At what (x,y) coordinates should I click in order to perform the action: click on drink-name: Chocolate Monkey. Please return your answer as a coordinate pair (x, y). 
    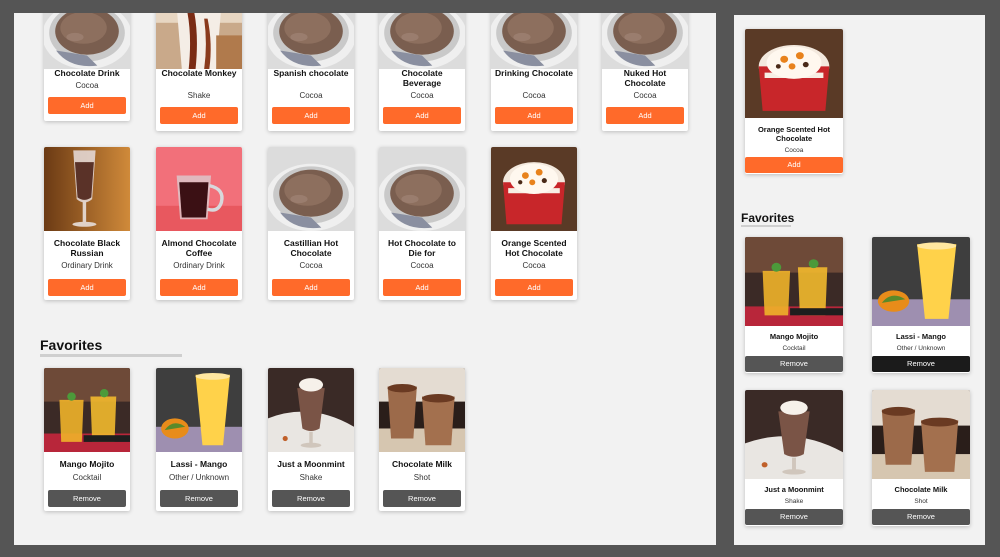
    Looking at the image, I should click on (199, 73).